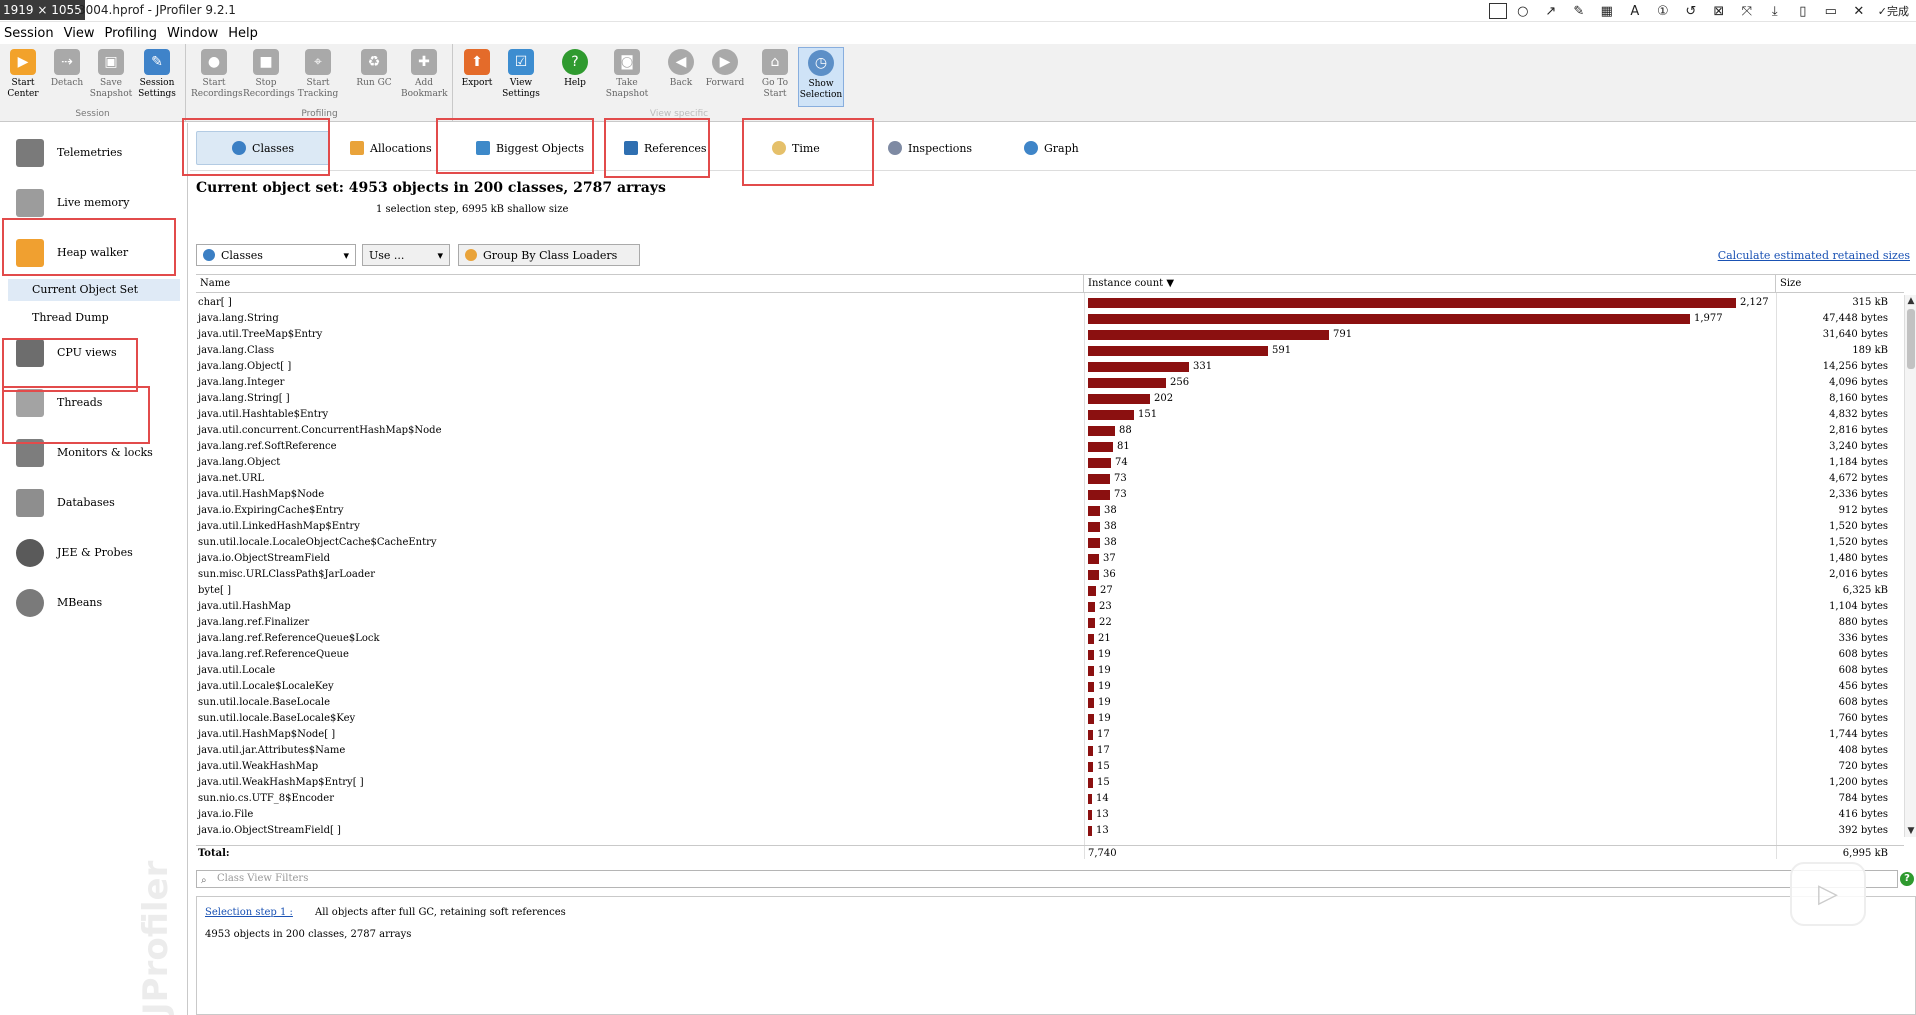  Describe the element at coordinates (391, 148) in the screenshot. I see `tab-allocations: Allocations` at that location.